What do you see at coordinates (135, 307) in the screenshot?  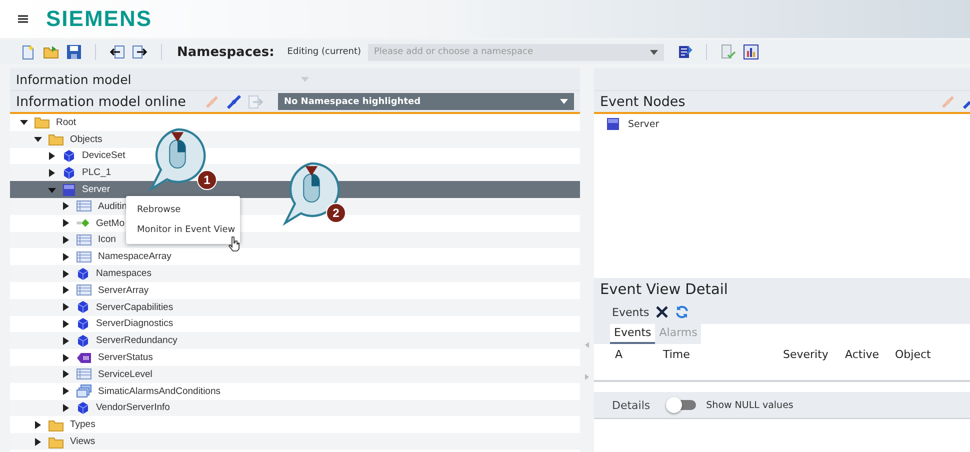 I see `tree-item: ServerCapabilities` at bounding box center [135, 307].